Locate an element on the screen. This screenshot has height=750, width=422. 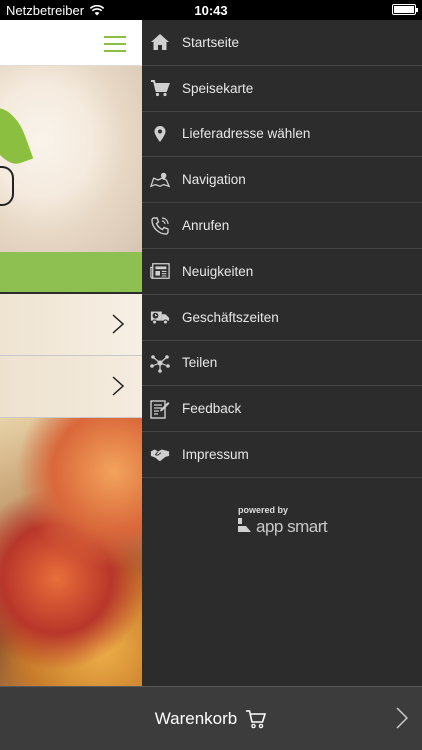
menu-item-anrufen: Anrufen is located at coordinates (282, 226).